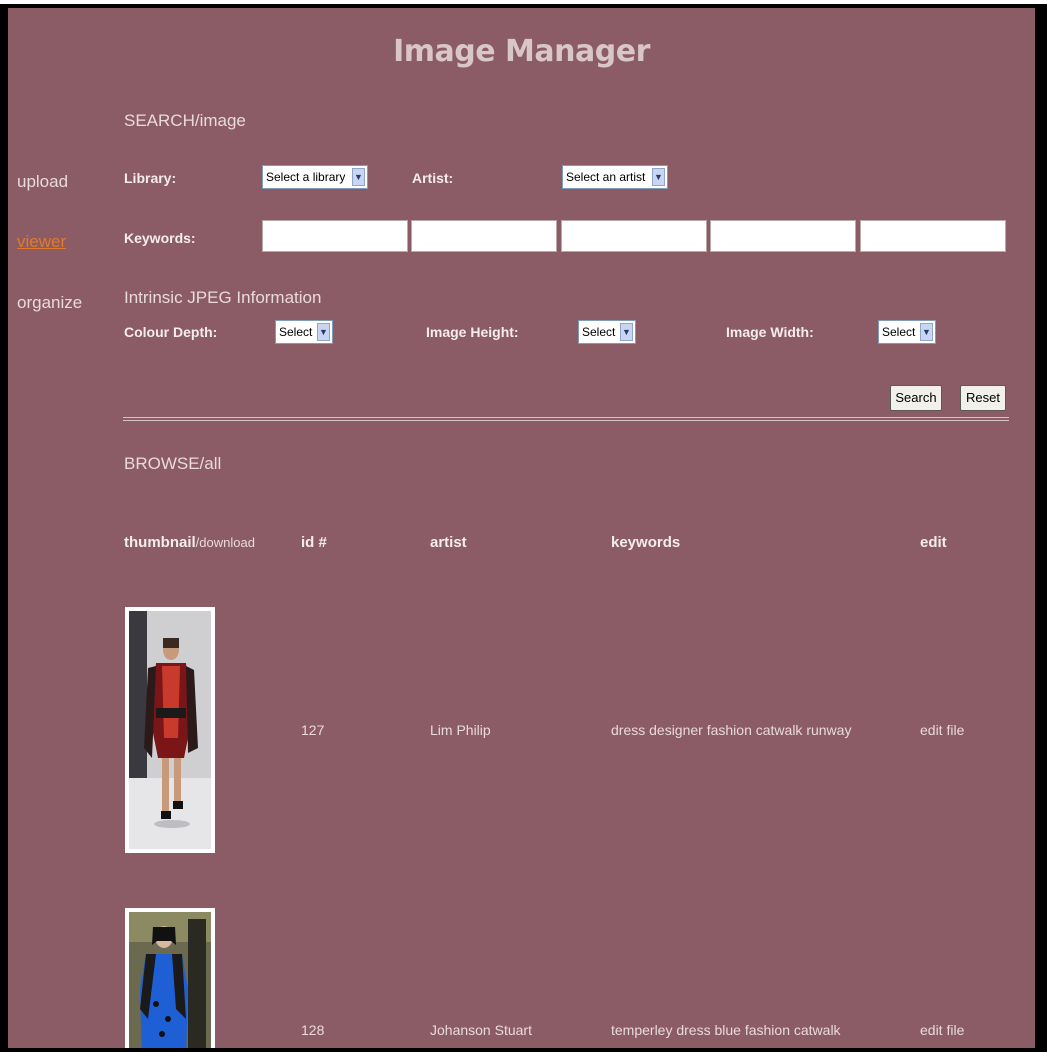 This screenshot has height=1052, width=1047. I want to click on thumbnail-header-label: thumbnail, so click(160, 542).